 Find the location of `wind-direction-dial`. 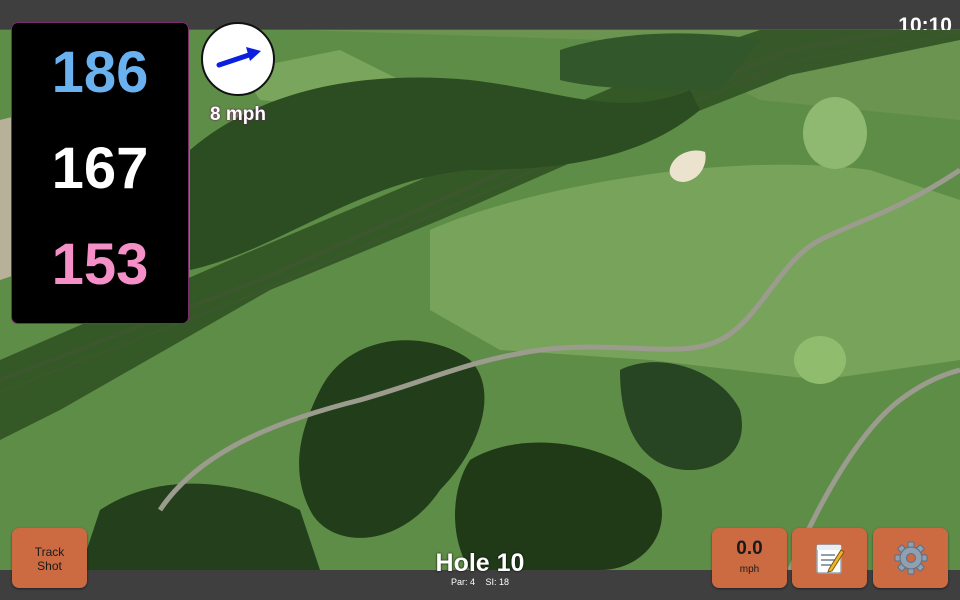

wind-direction-dial is located at coordinates (238, 59).